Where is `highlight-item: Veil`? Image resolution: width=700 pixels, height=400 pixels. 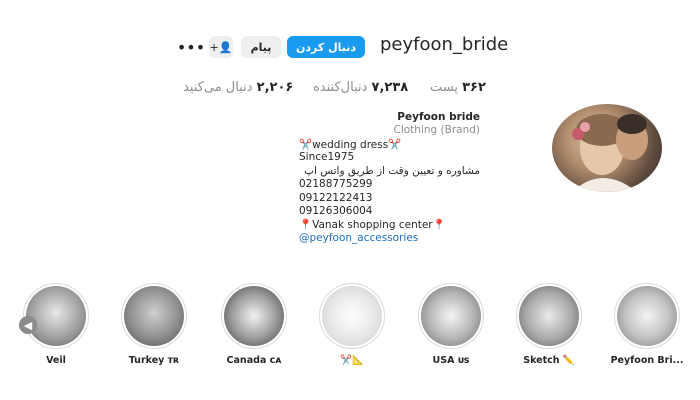
highlight-item: Veil is located at coordinates (56, 324).